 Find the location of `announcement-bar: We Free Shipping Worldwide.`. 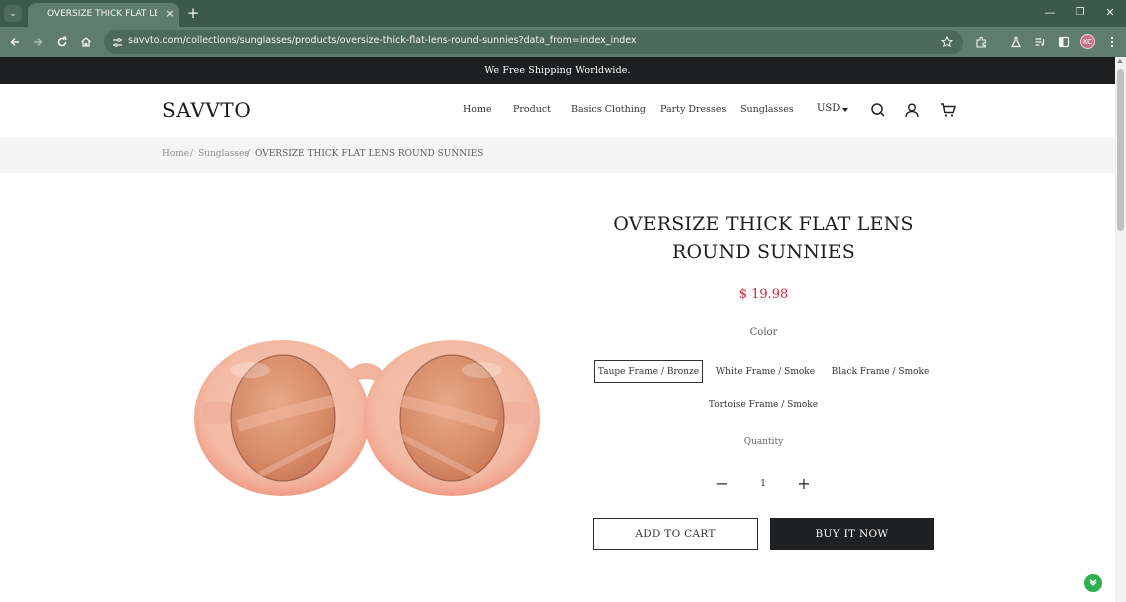

announcement-bar: We Free Shipping Worldwide. is located at coordinates (557, 70).